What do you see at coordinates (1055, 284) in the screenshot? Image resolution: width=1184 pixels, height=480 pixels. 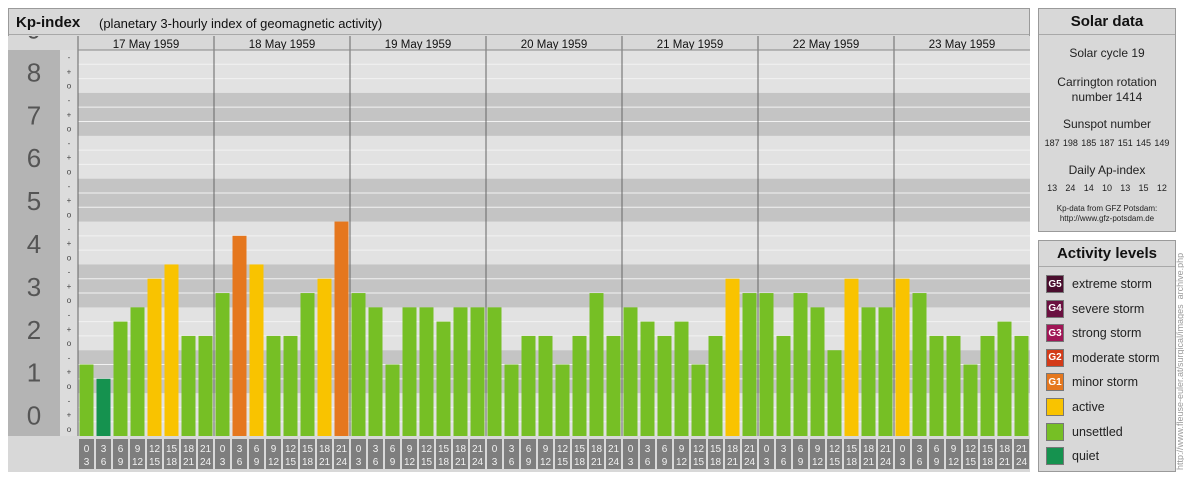 I see `legend-swatch: G5` at bounding box center [1055, 284].